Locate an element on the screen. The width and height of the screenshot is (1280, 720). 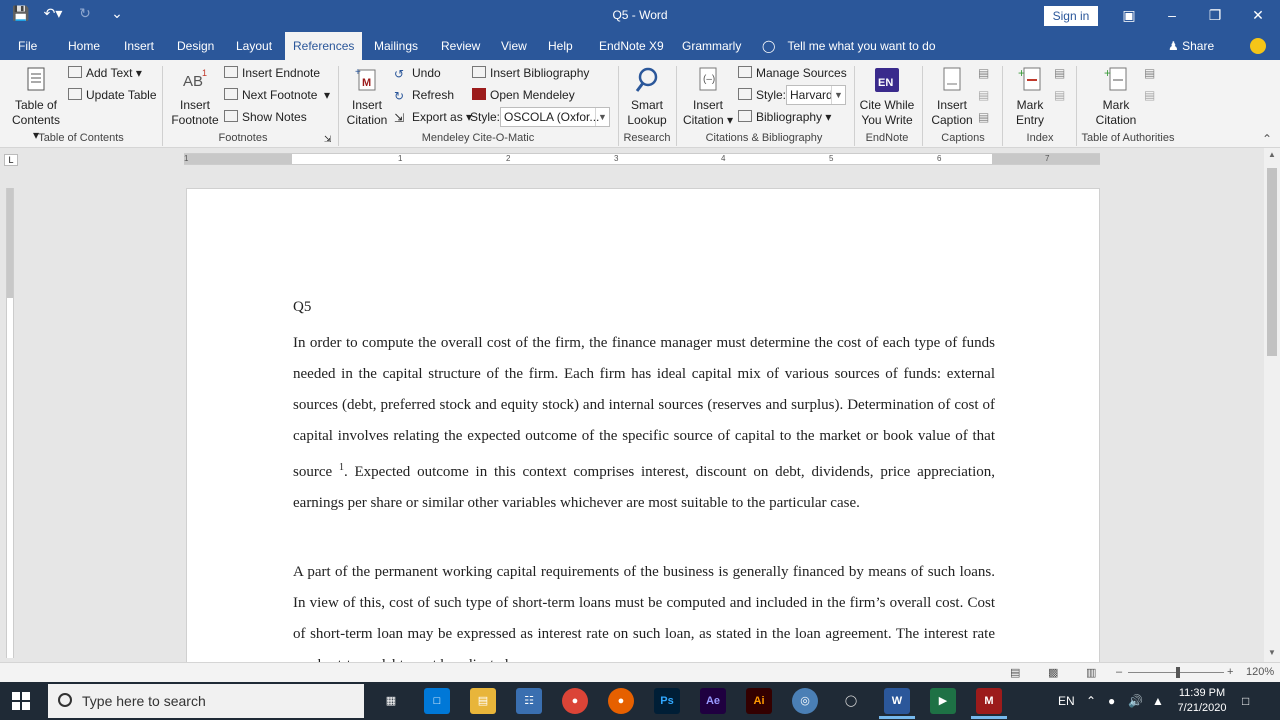
mendeley-refresh-button: ↻ Refresh is located at coordinates (424, 95).